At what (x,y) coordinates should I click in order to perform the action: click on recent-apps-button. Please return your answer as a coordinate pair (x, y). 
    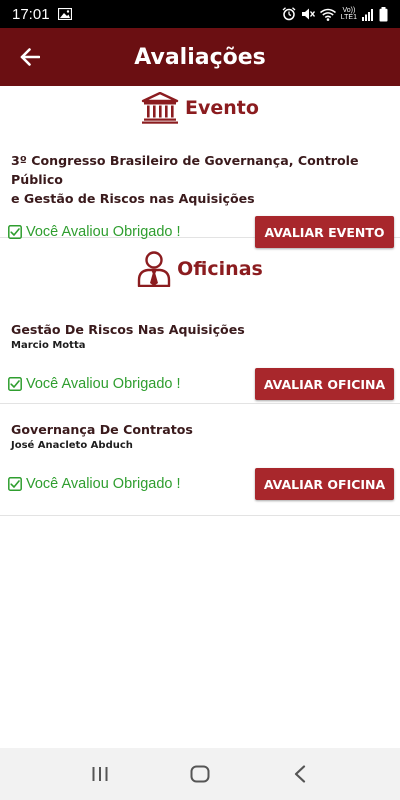
    Looking at the image, I should click on (100, 774).